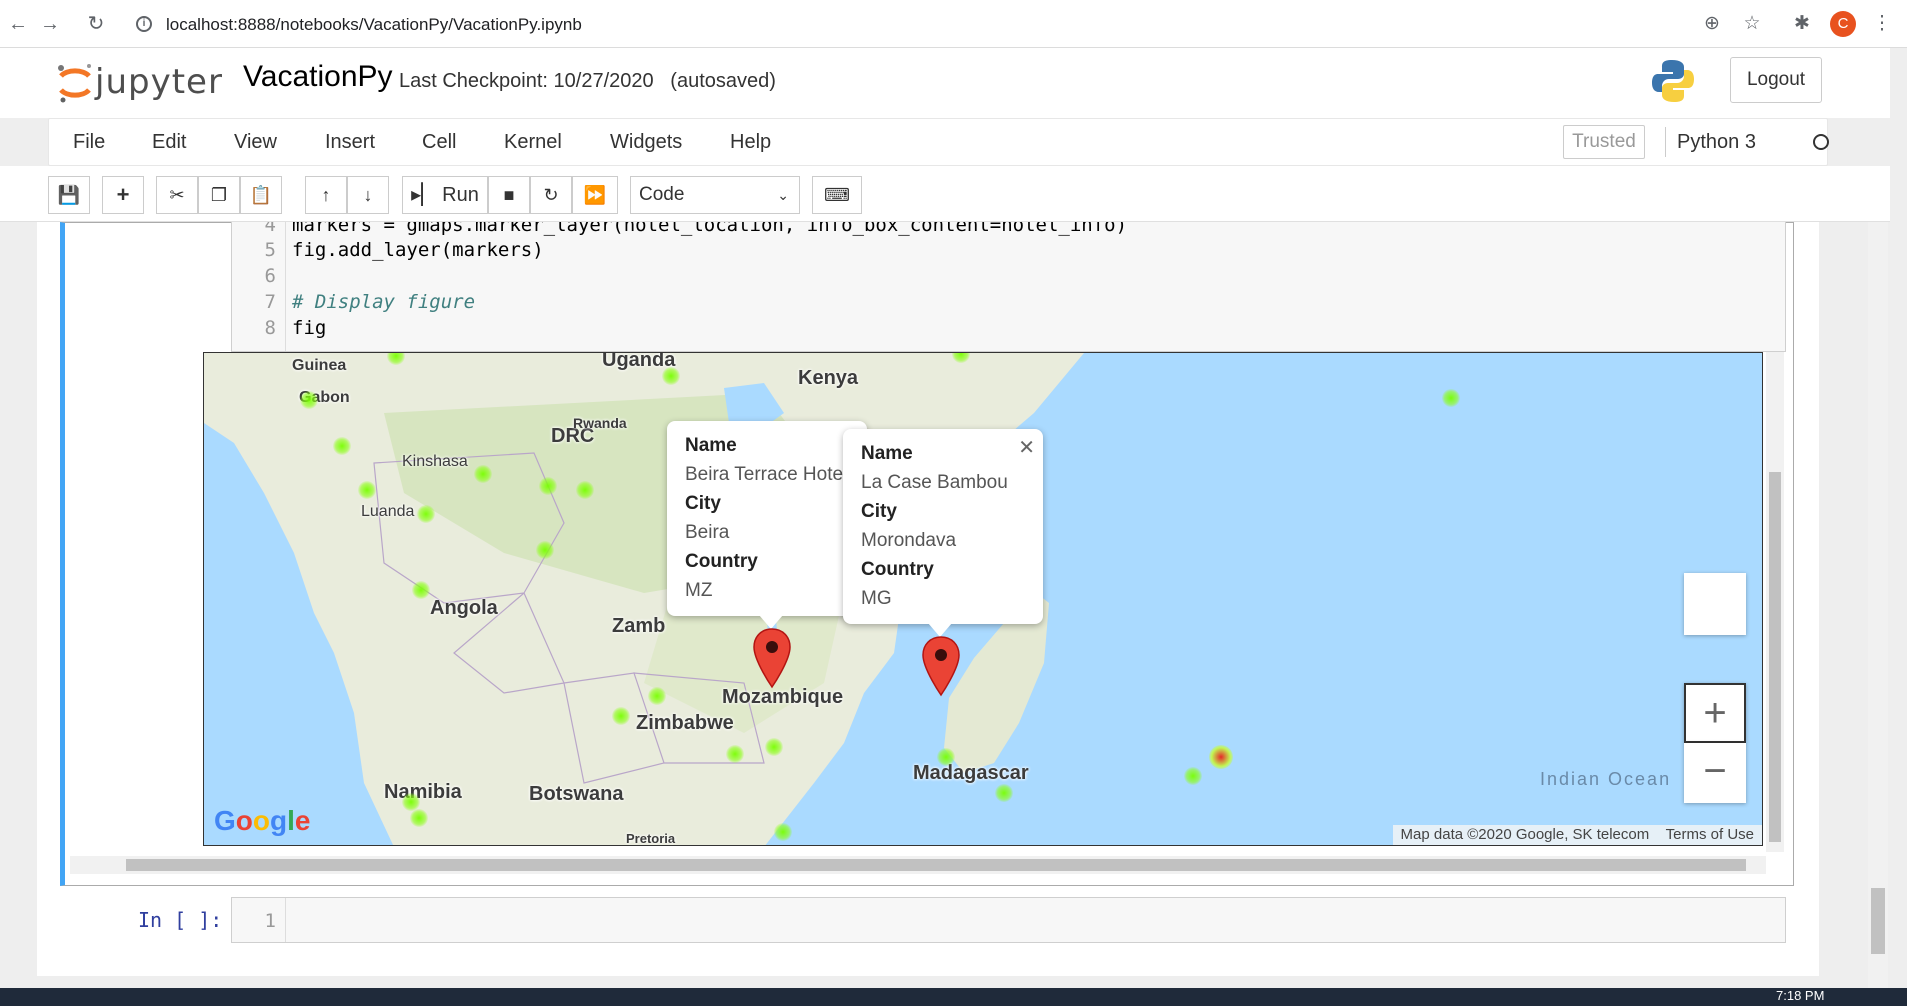  Describe the element at coordinates (439, 142) in the screenshot. I see `menu-cell: Cell` at that location.